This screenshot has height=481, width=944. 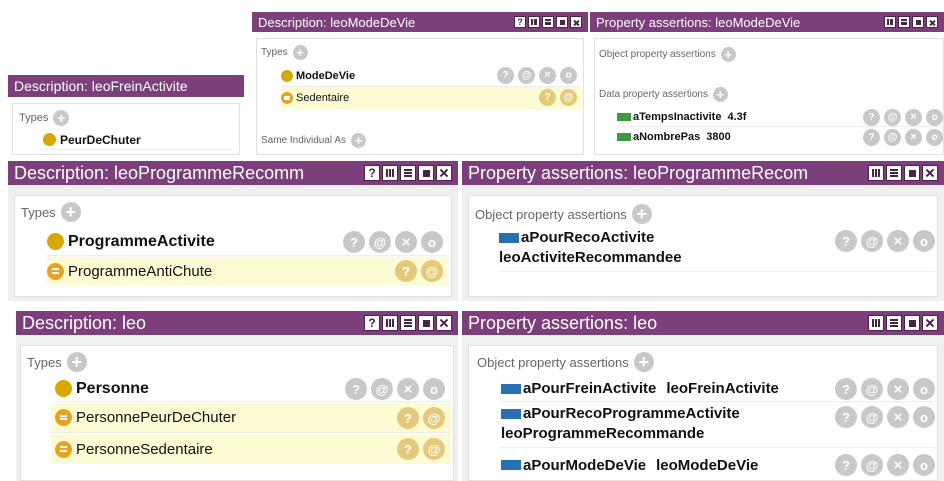 What do you see at coordinates (359, 140) in the screenshot?
I see `add-same-individual-icon: +` at bounding box center [359, 140].